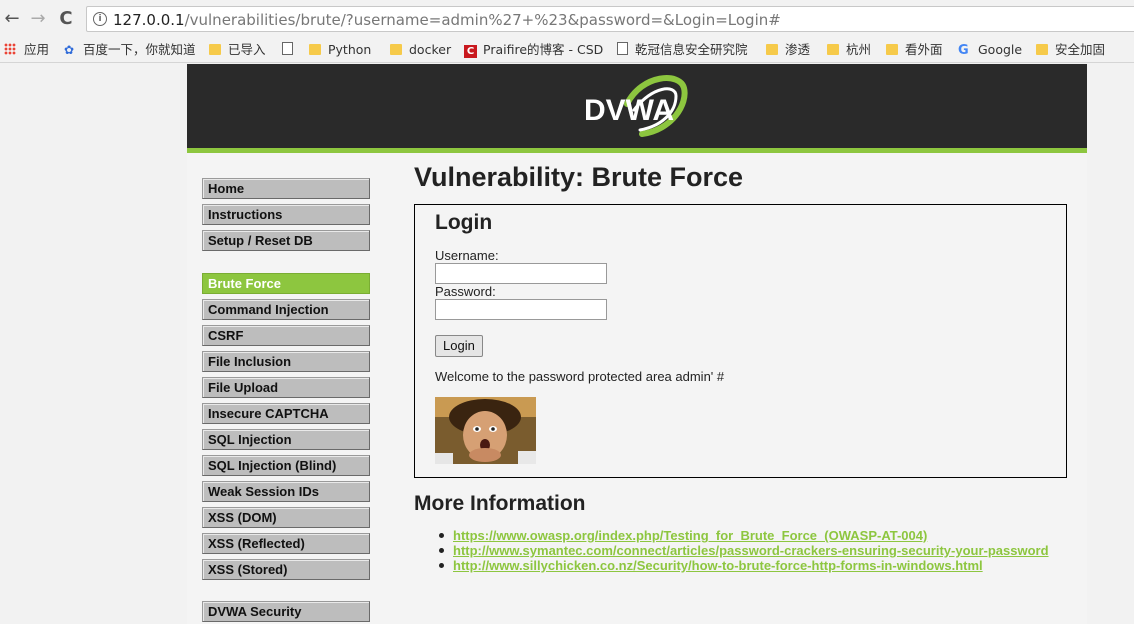 This screenshot has width=1134, height=624. I want to click on reload-icon: C, so click(66, 19).